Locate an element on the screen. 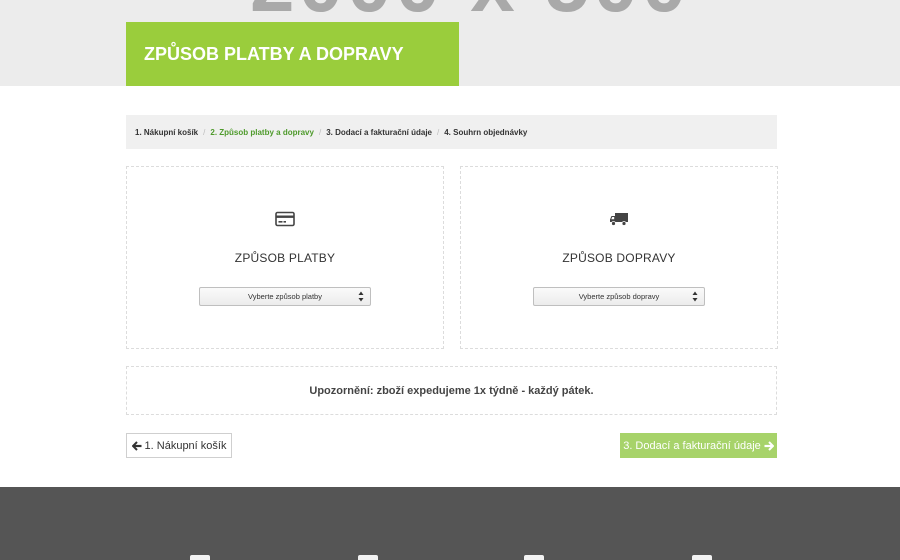 The width and height of the screenshot is (900, 560). shipping-method-panel: ZPŮSOB DOPRAVY Vyberte způsob dopravy is located at coordinates (619, 257).